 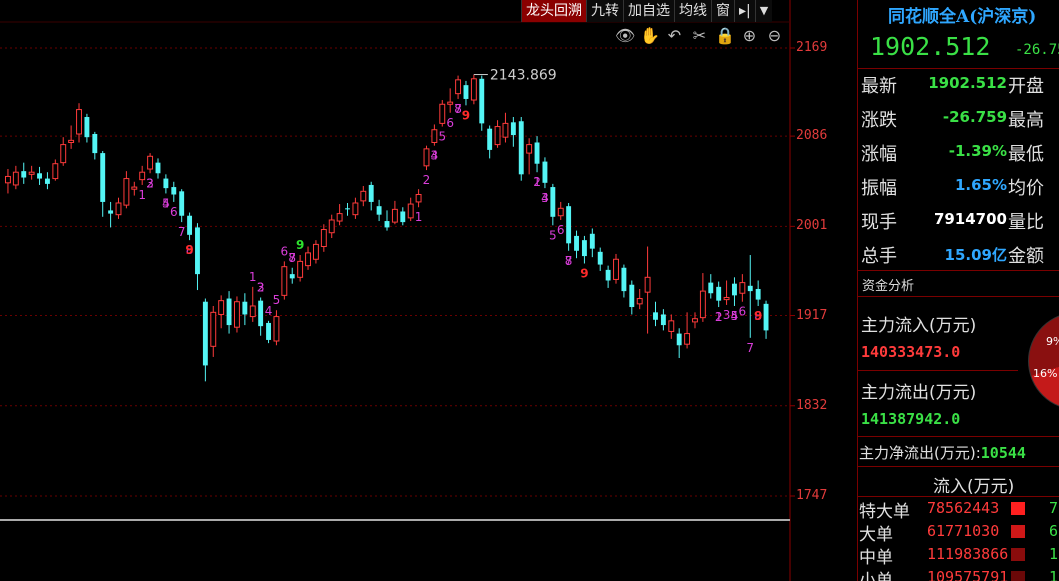 I want to click on nine-turn-marker: 2, so click(x=427, y=180).